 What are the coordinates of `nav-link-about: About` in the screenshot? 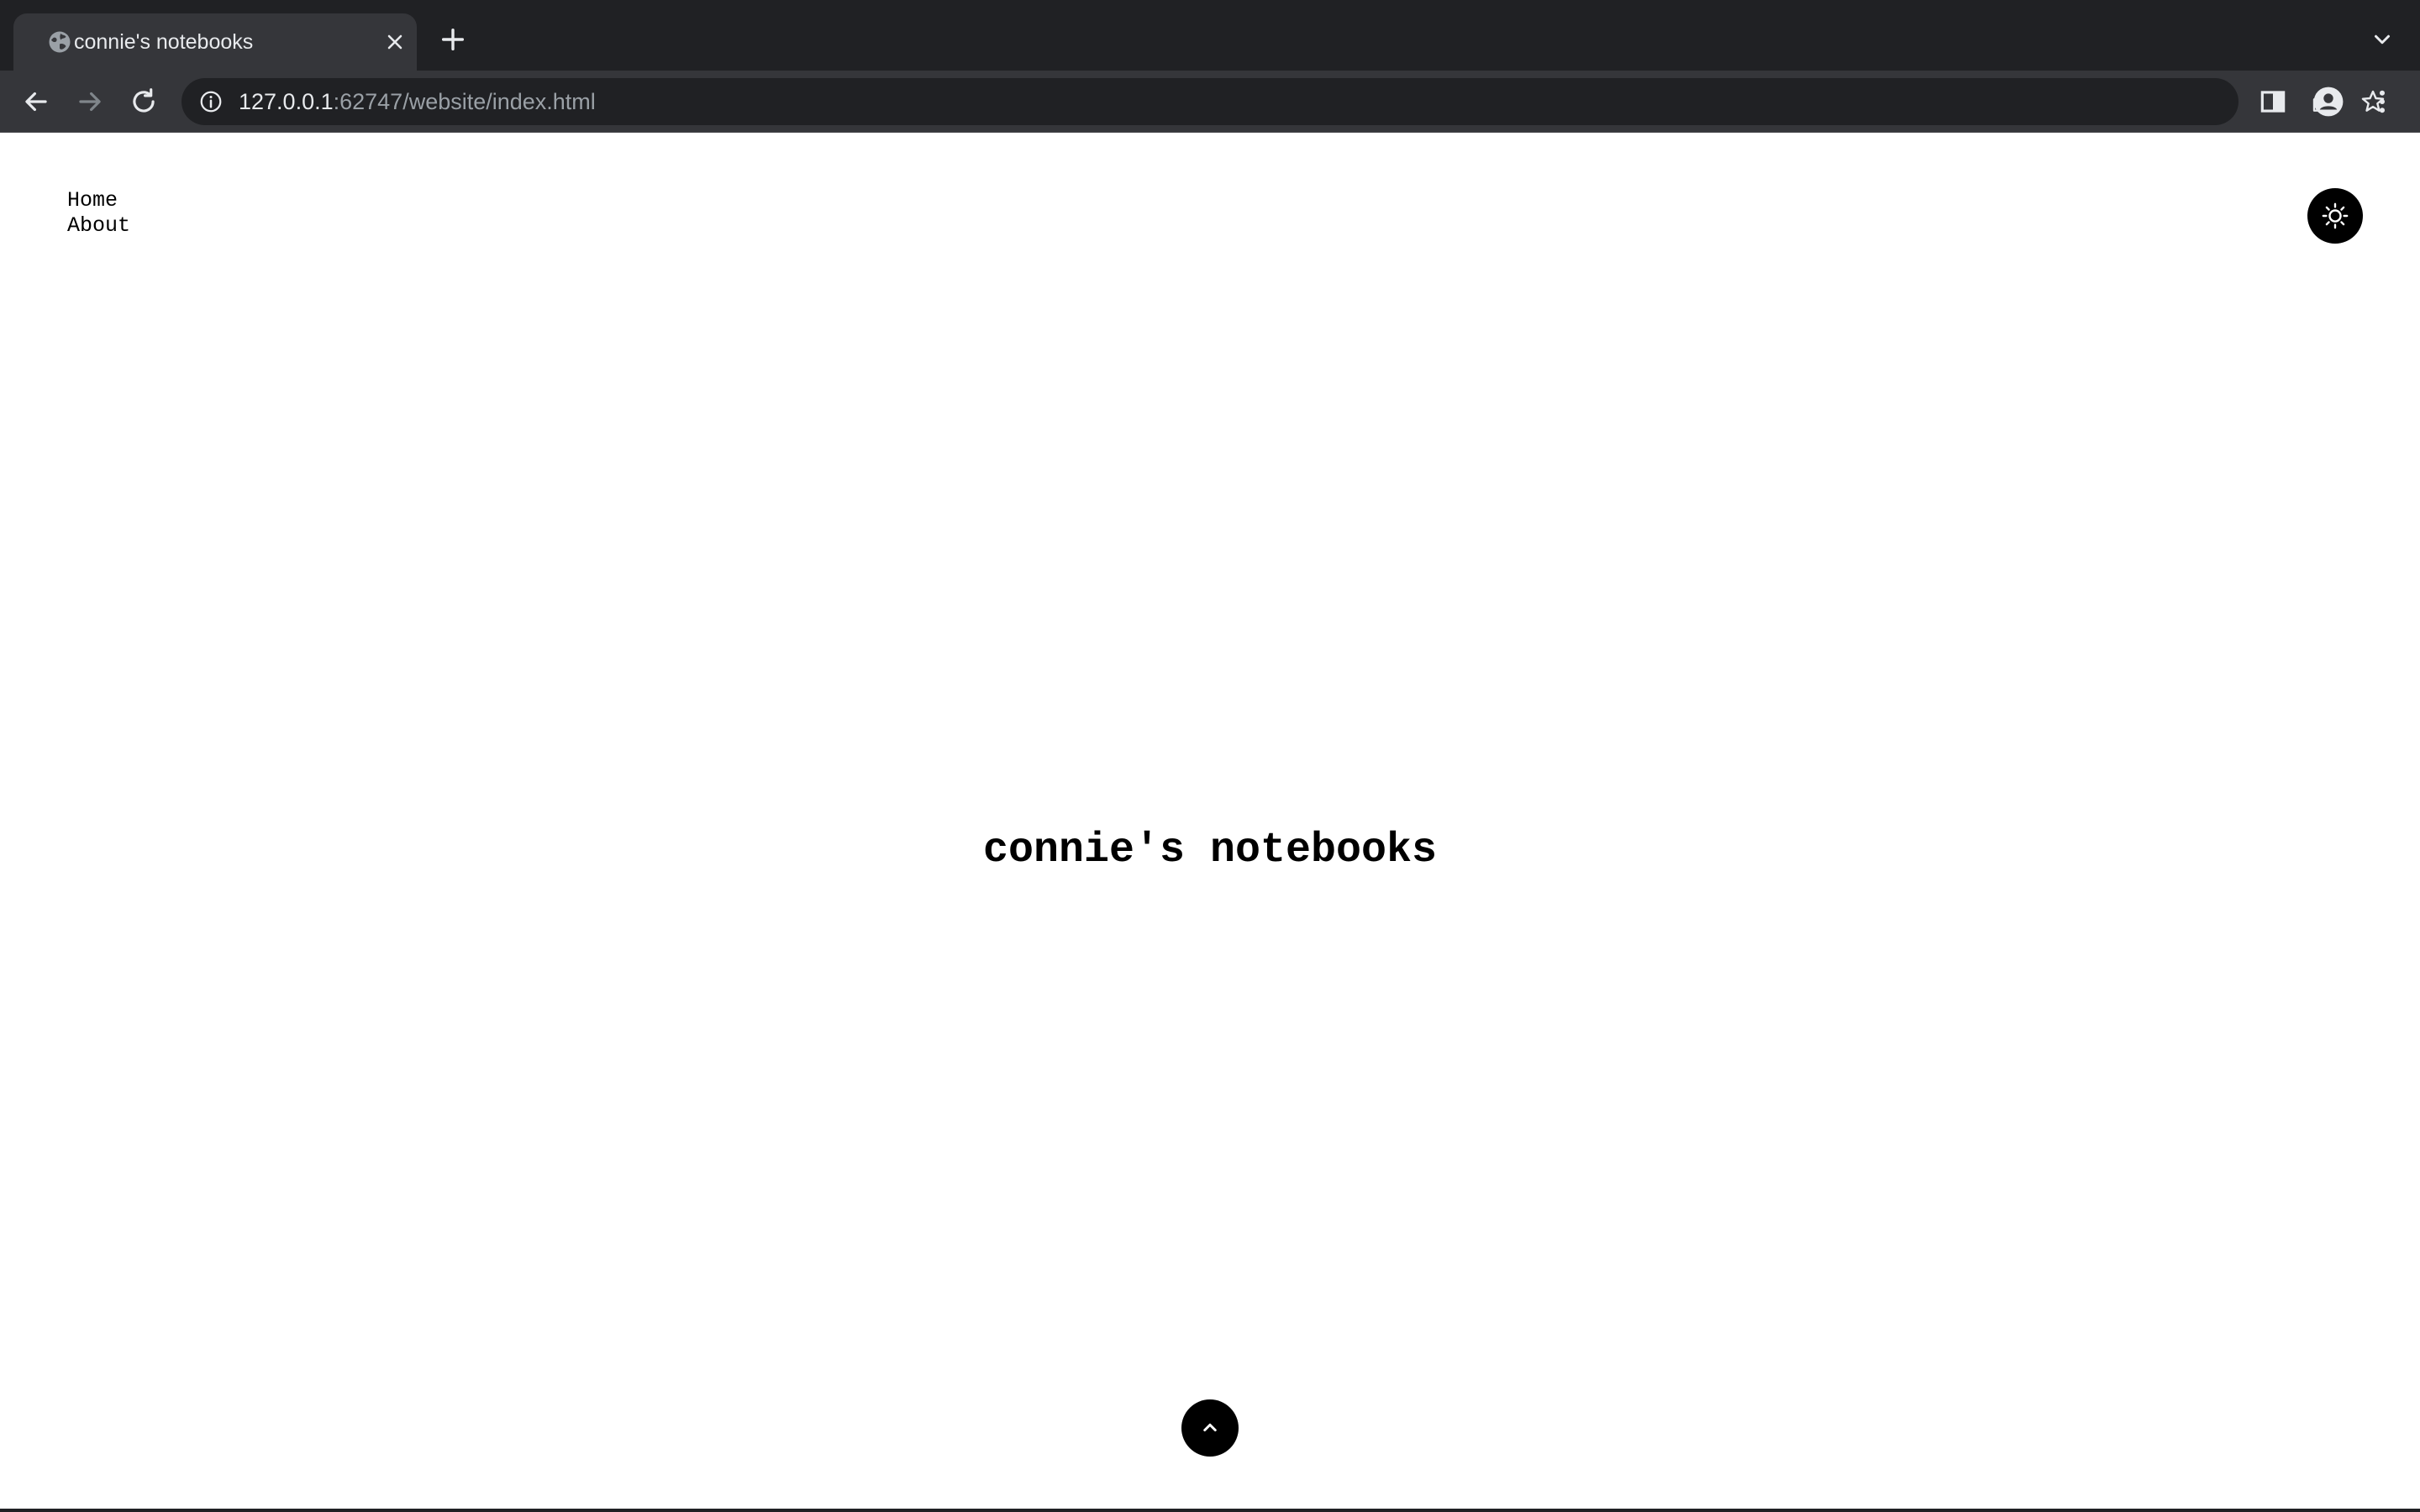 It's located at (98, 226).